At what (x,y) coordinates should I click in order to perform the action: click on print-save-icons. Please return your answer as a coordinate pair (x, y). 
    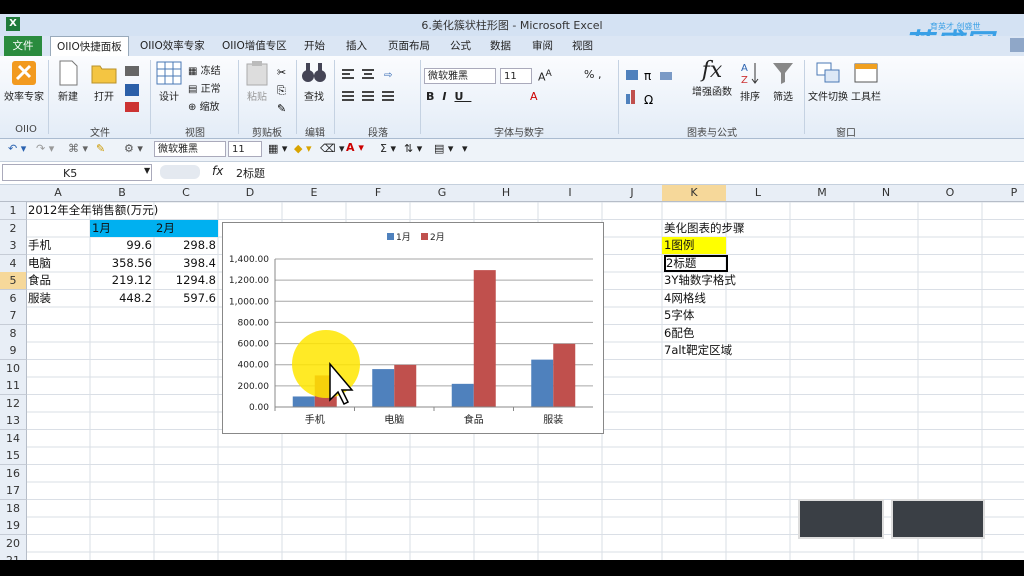
    Looking at the image, I should click on (133, 89).